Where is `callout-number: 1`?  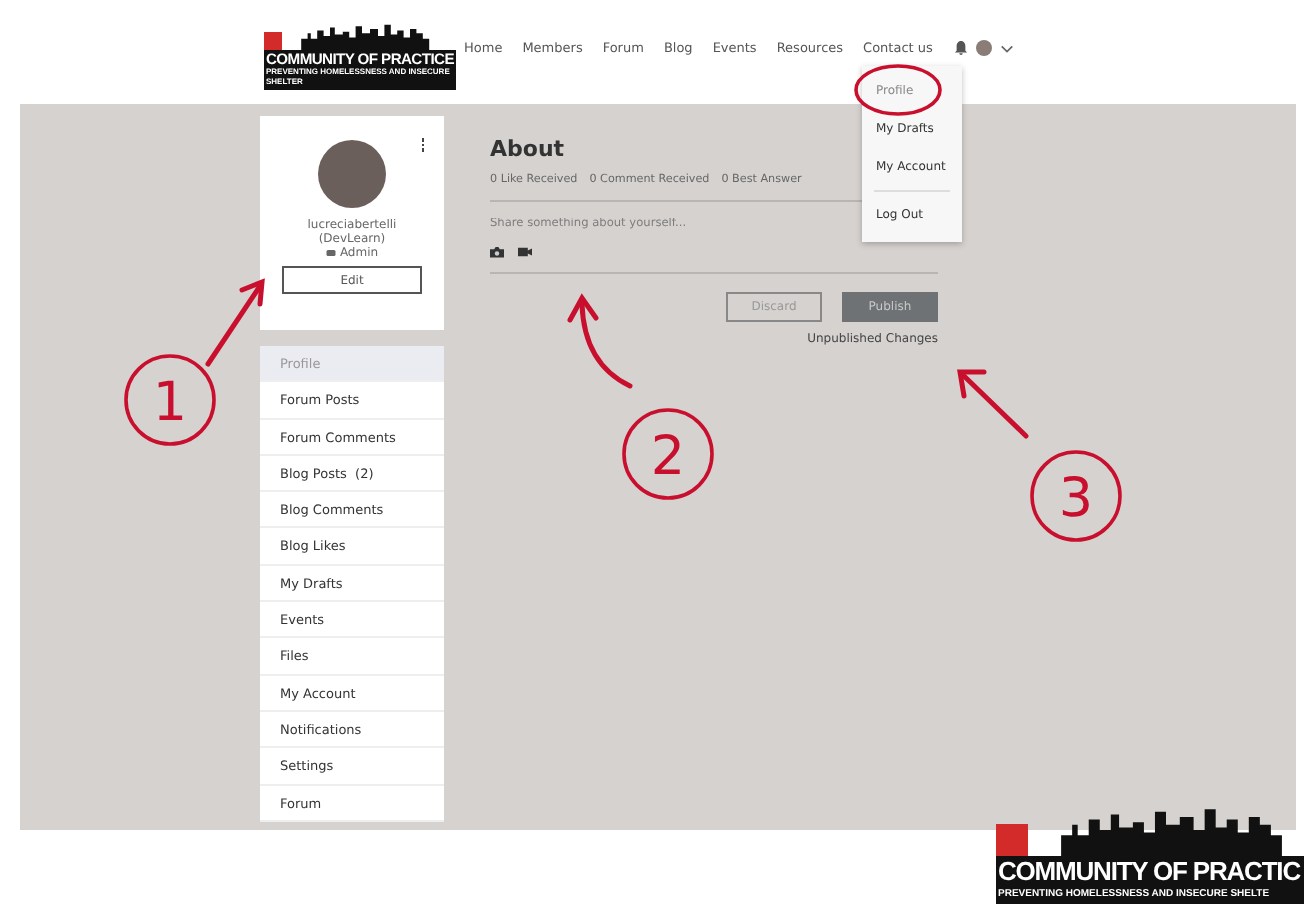 callout-number: 1 is located at coordinates (170, 403).